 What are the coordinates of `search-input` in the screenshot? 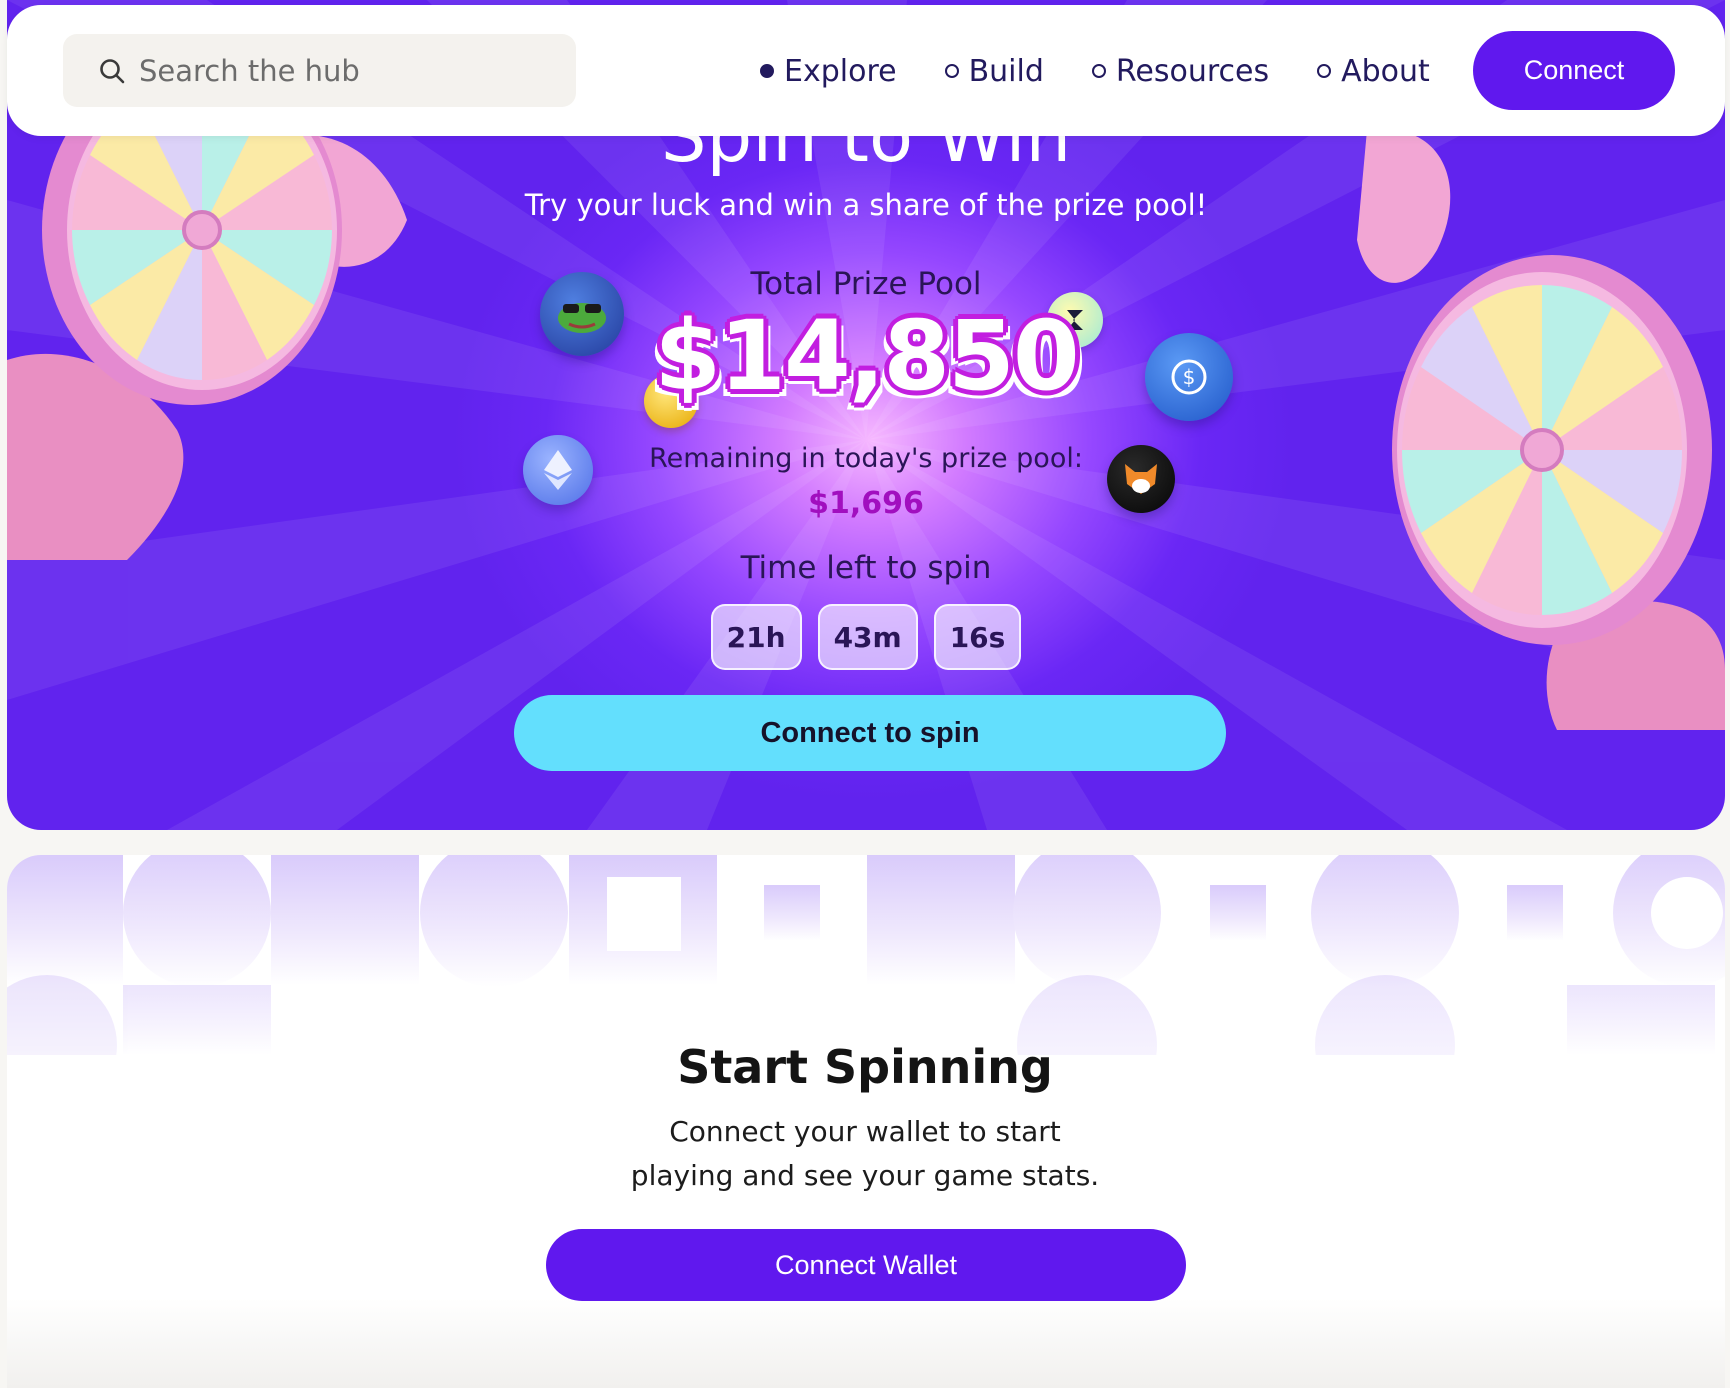 It's located at (339, 70).